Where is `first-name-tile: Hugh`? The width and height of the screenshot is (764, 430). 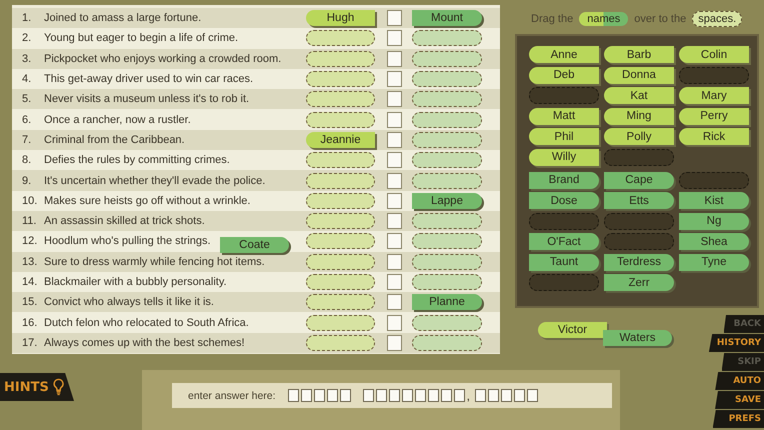
first-name-tile: Hugh is located at coordinates (340, 18).